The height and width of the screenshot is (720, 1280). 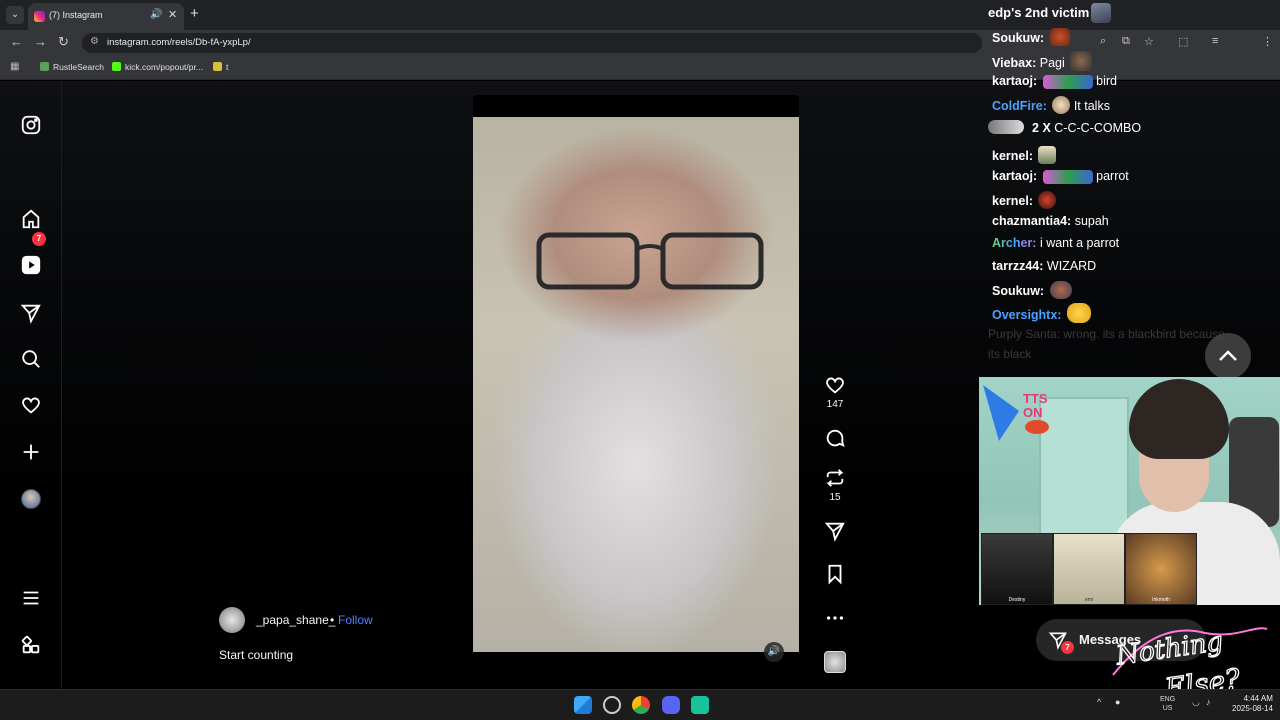 I want to click on tab-close-icon: ✕, so click(x=172, y=14).